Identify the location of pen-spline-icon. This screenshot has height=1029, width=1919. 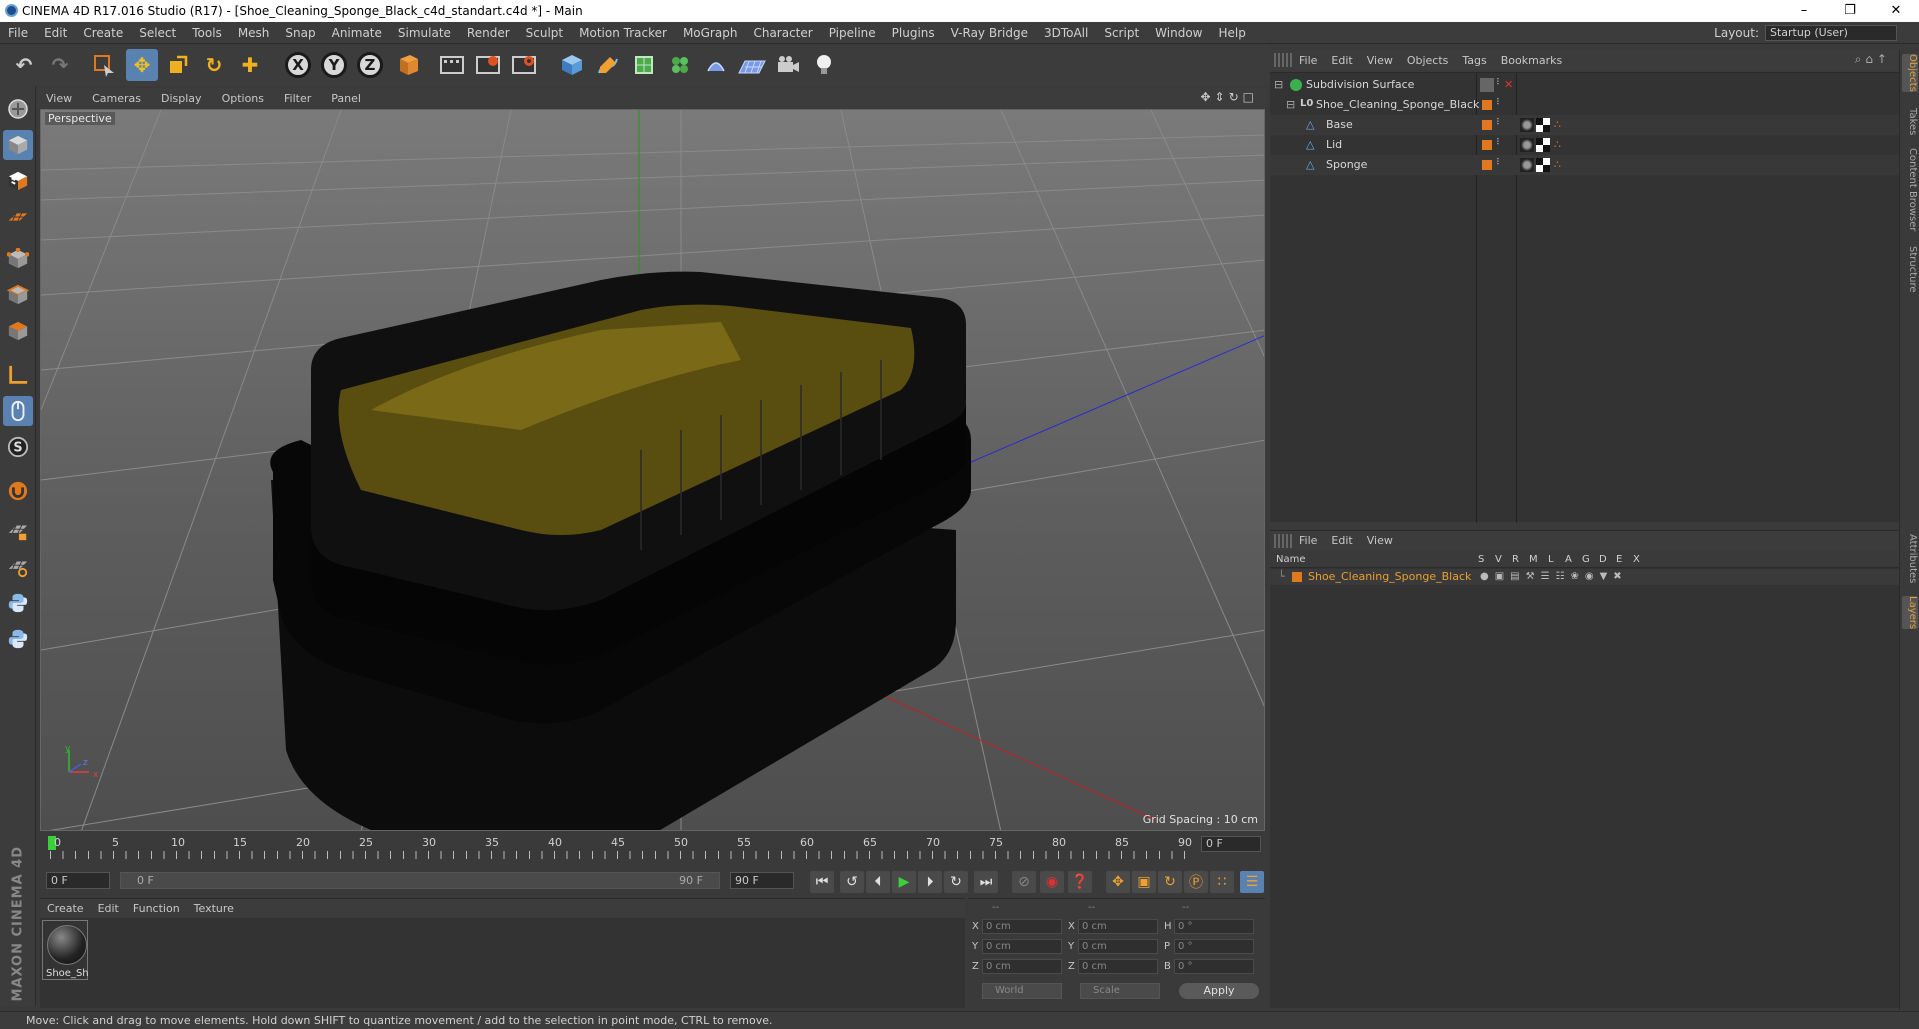
(608, 65).